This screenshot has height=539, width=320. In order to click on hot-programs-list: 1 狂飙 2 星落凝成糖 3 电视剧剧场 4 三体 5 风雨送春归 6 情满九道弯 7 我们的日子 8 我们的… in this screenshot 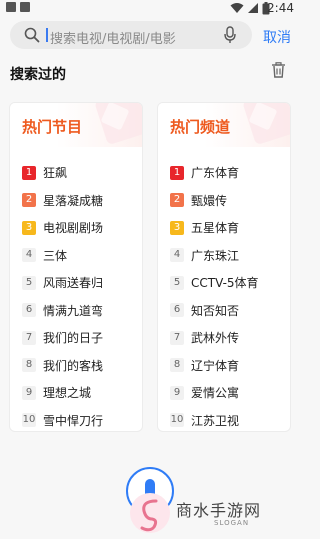, I will do `click(63, 295)`.